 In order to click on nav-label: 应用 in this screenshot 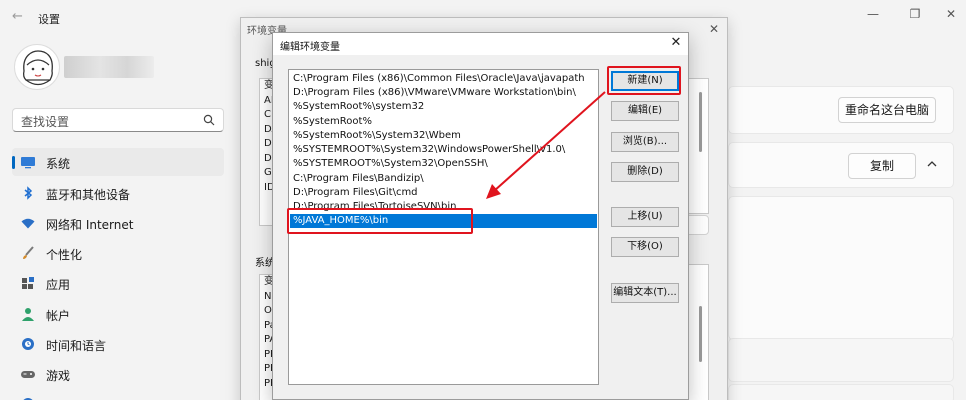, I will do `click(58, 285)`.